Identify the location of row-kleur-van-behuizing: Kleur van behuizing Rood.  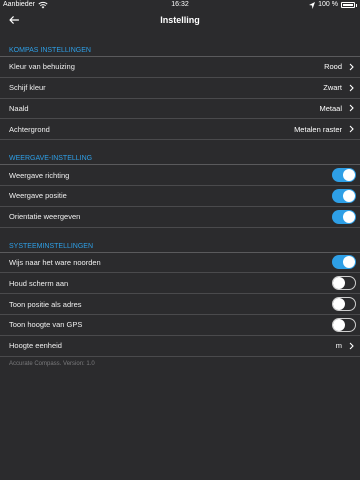
(180, 67).